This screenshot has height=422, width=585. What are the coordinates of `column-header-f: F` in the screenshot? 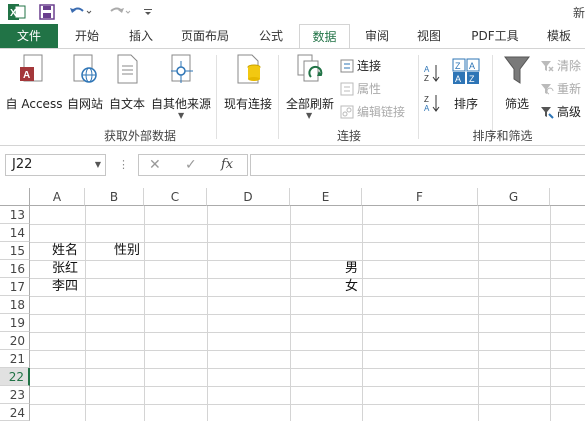 It's located at (420, 197).